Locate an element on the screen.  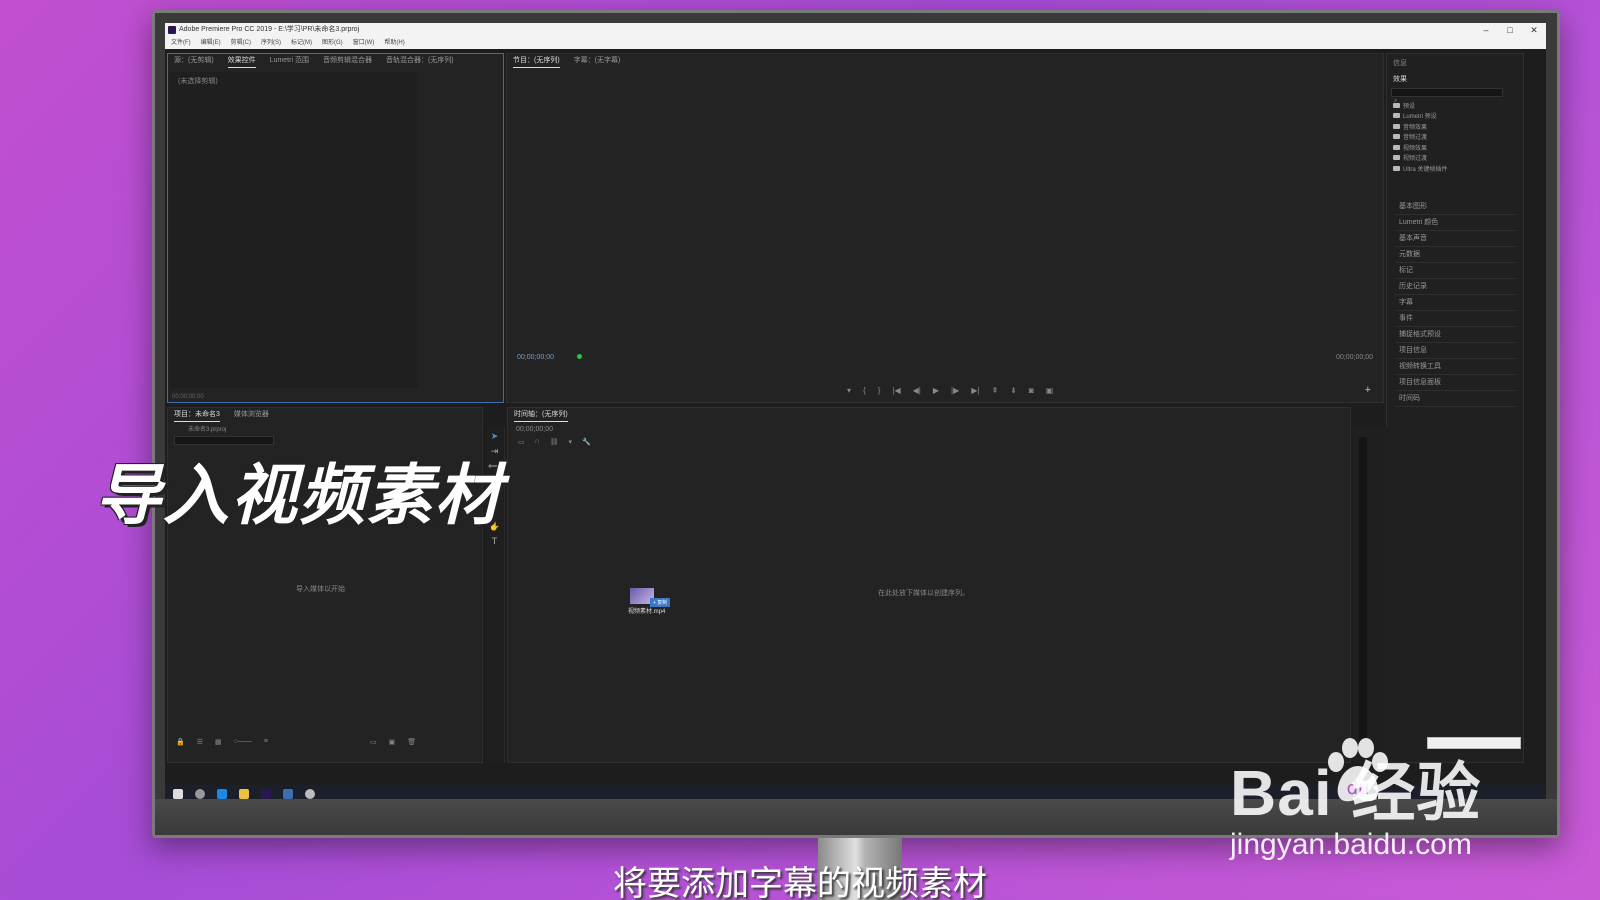
app-taskbar-icon is located at coordinates (288, 794).